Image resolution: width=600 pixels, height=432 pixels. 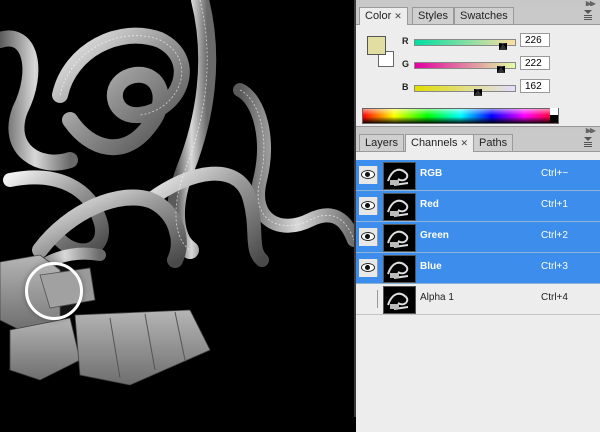 I want to click on channel-name: Blue, so click(x=431, y=266).